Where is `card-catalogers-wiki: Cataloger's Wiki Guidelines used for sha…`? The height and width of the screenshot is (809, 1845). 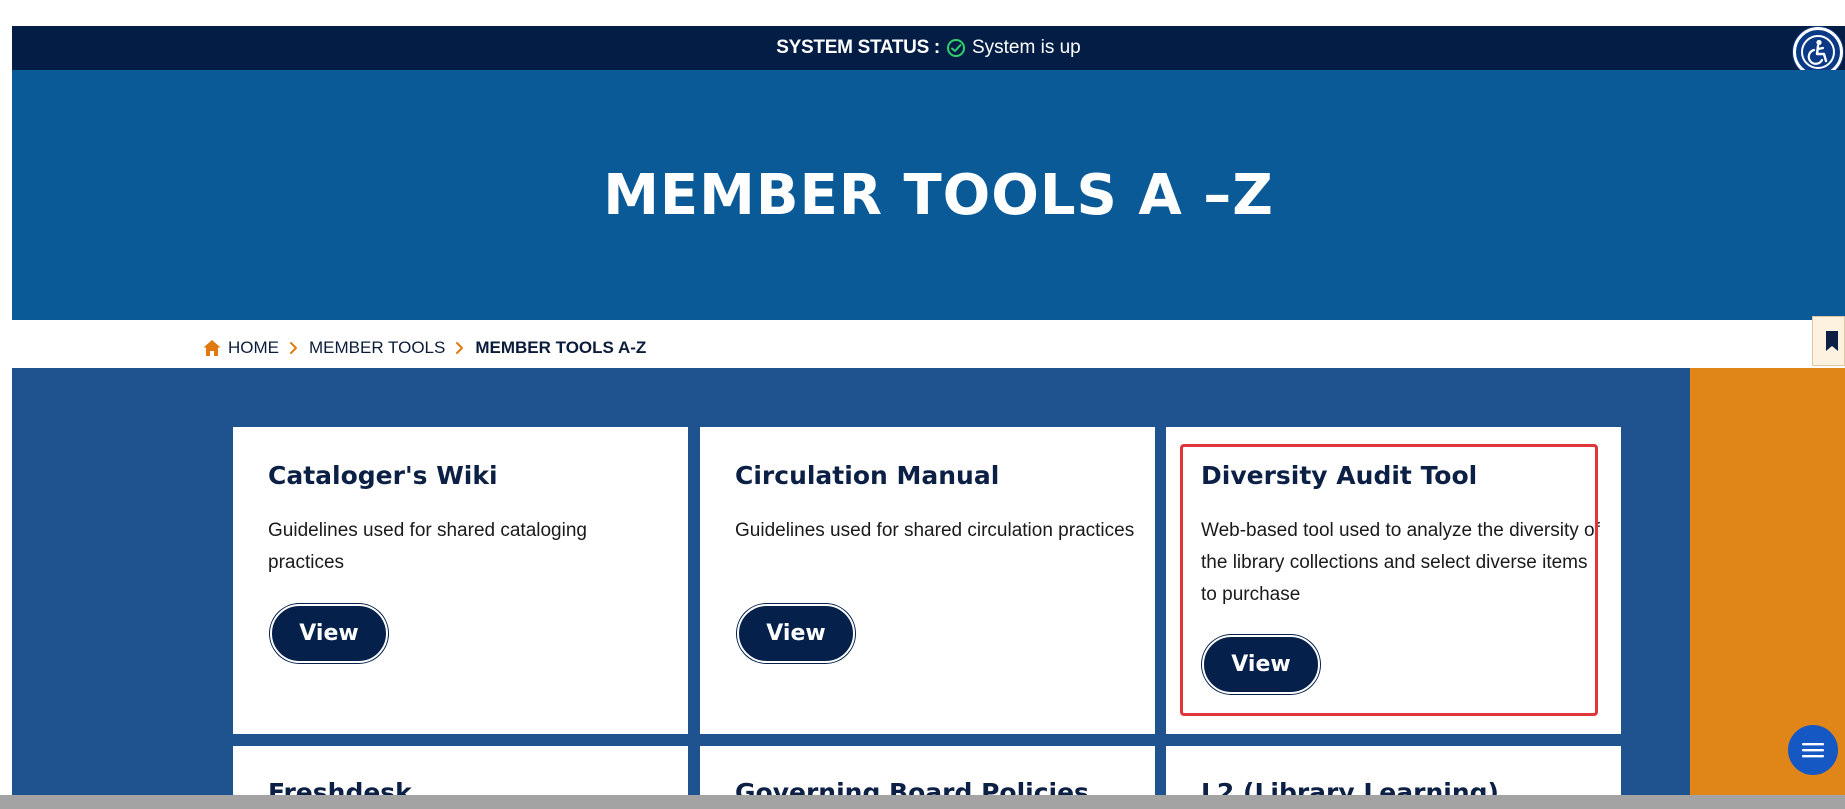 card-catalogers-wiki: Cataloger's Wiki Guidelines used for sha… is located at coordinates (460, 580).